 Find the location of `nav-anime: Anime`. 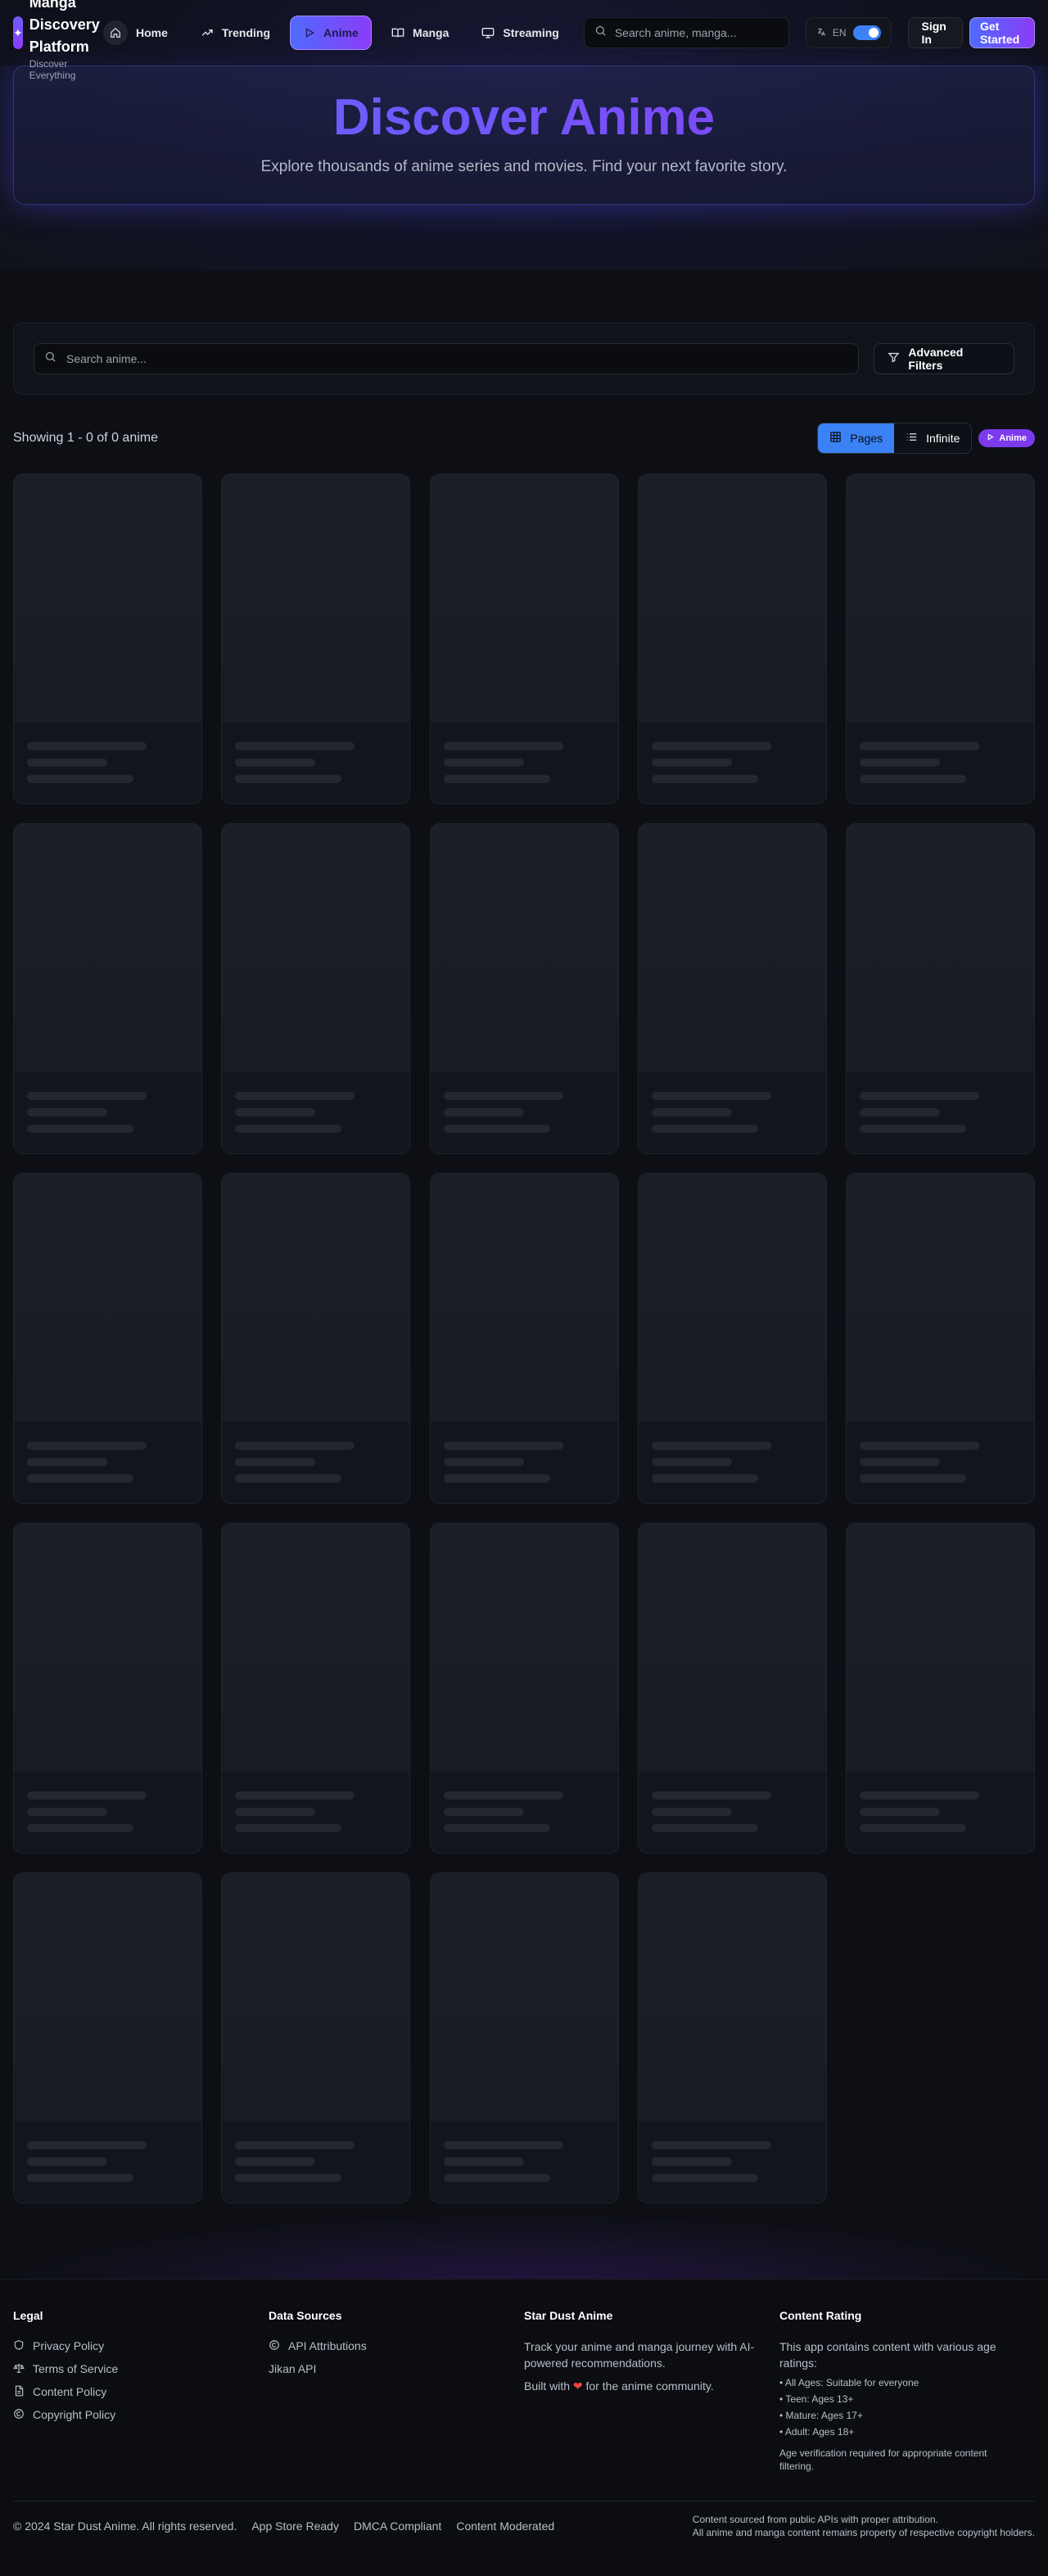

nav-anime: Anime is located at coordinates (331, 33).